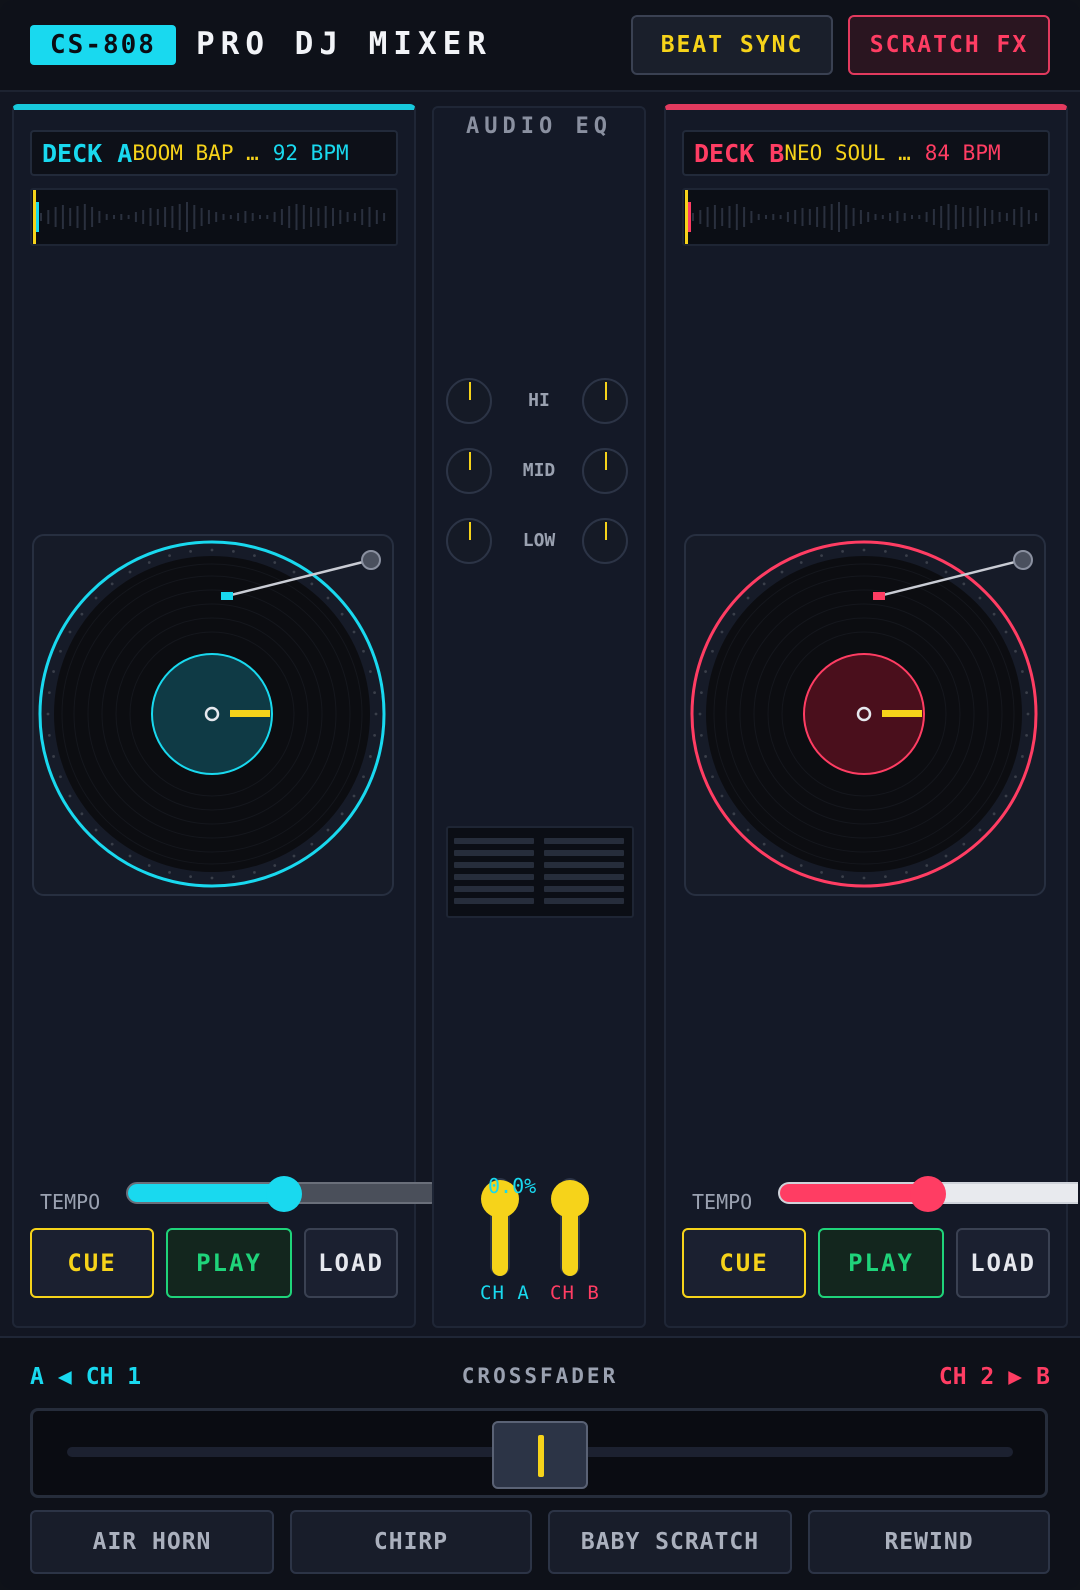 This screenshot has height=1590, width=1080. Describe the element at coordinates (866, 217) in the screenshot. I see `deck-b-waveform` at that location.